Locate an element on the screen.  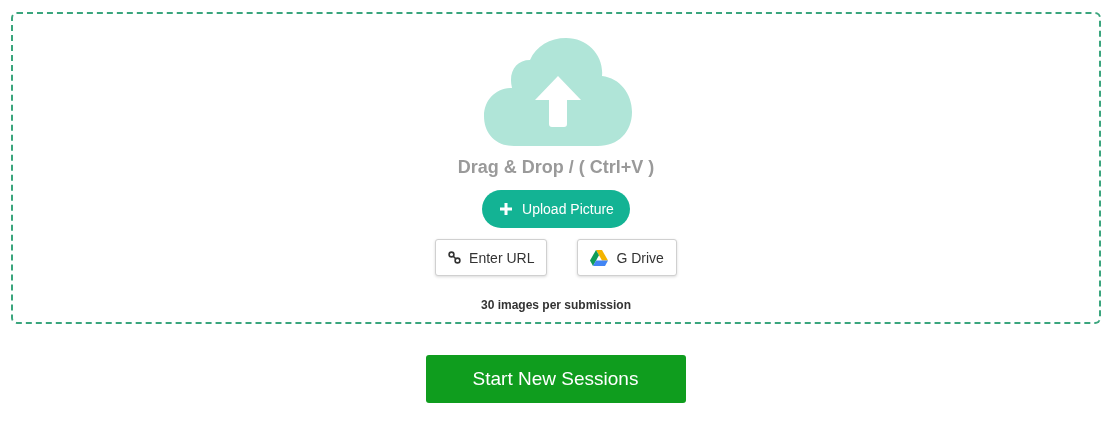
start-new-sessions-button: Start New Sessions is located at coordinates (555, 379).